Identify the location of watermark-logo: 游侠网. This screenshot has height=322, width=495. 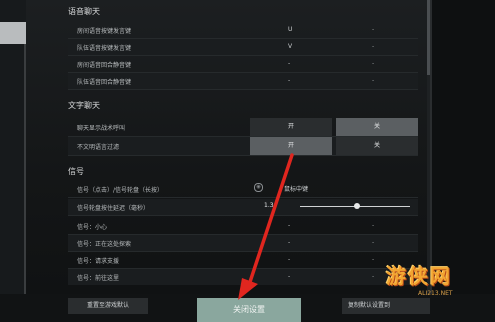
(419, 276).